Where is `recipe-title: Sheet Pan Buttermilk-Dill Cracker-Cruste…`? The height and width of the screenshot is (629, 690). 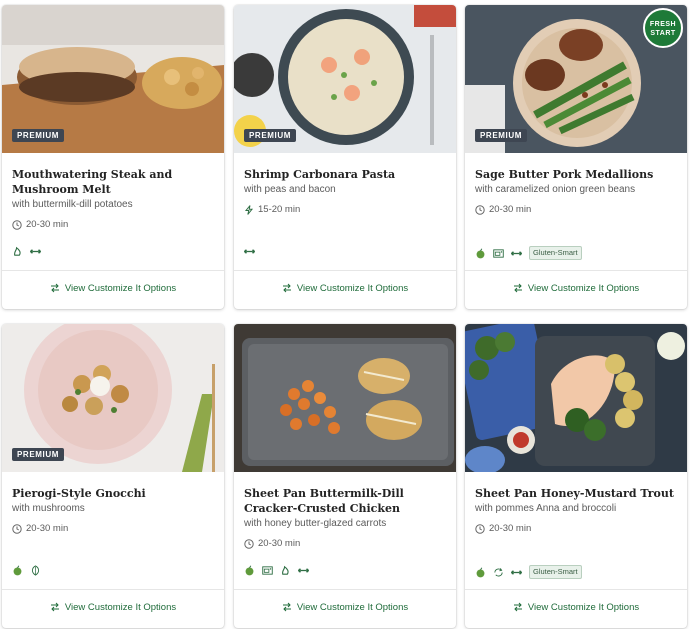
recipe-title: Sheet Pan Buttermilk-Dill Cracker-Cruste… is located at coordinates (346, 501).